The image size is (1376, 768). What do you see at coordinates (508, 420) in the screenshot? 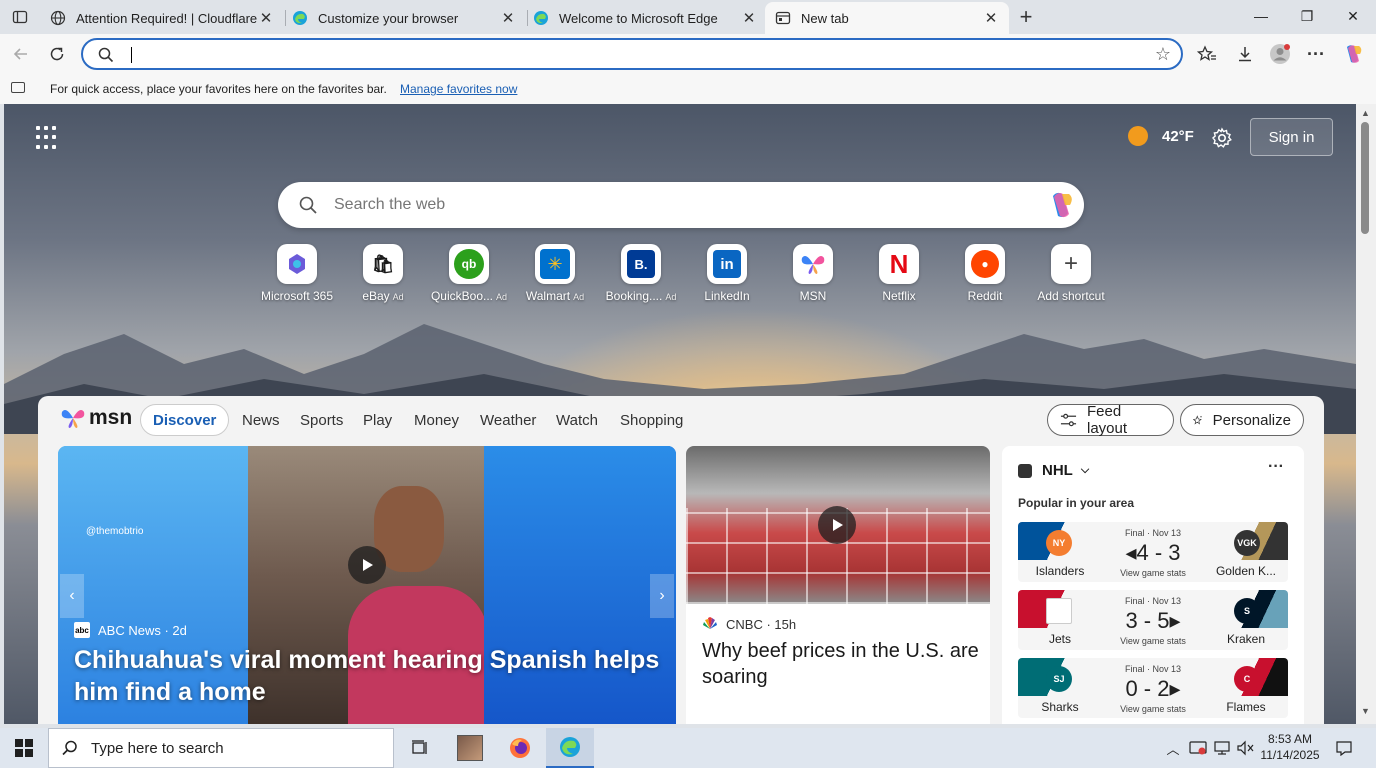
I see `tab-weather: Weather` at bounding box center [508, 420].